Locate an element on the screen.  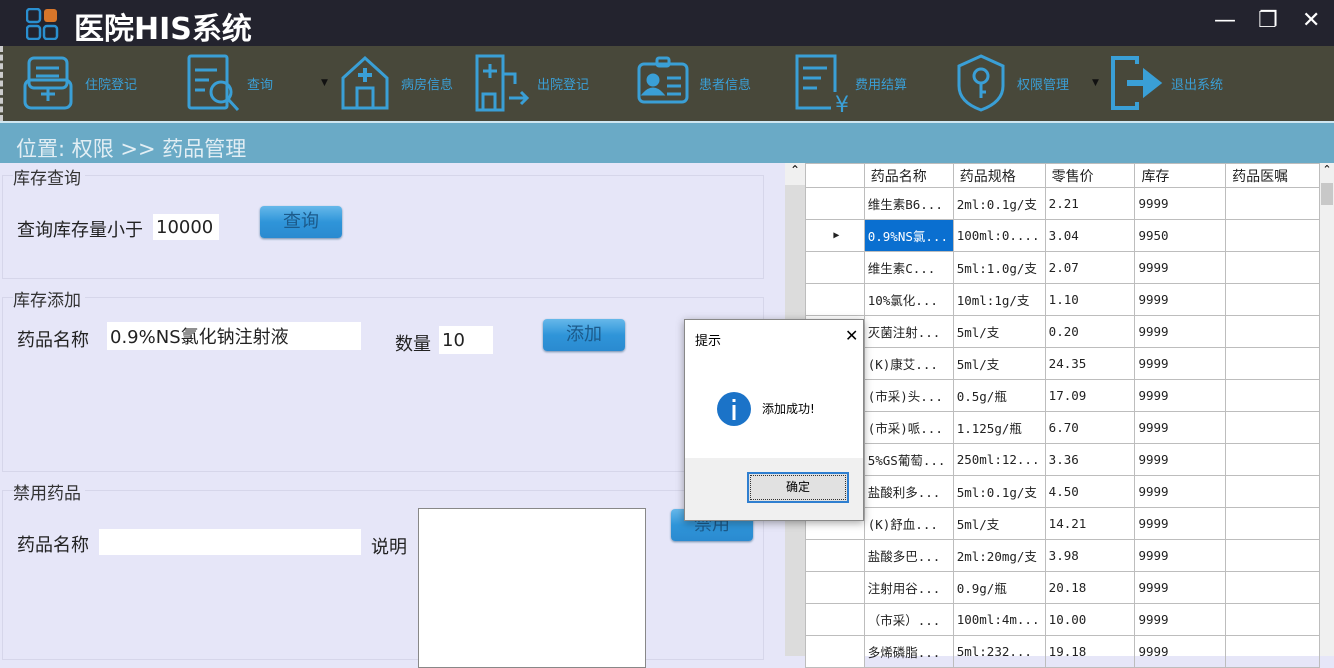
table-row: 维生素C... 5ml:1.0g/支 2.07 9999 is located at coordinates (1062, 267).